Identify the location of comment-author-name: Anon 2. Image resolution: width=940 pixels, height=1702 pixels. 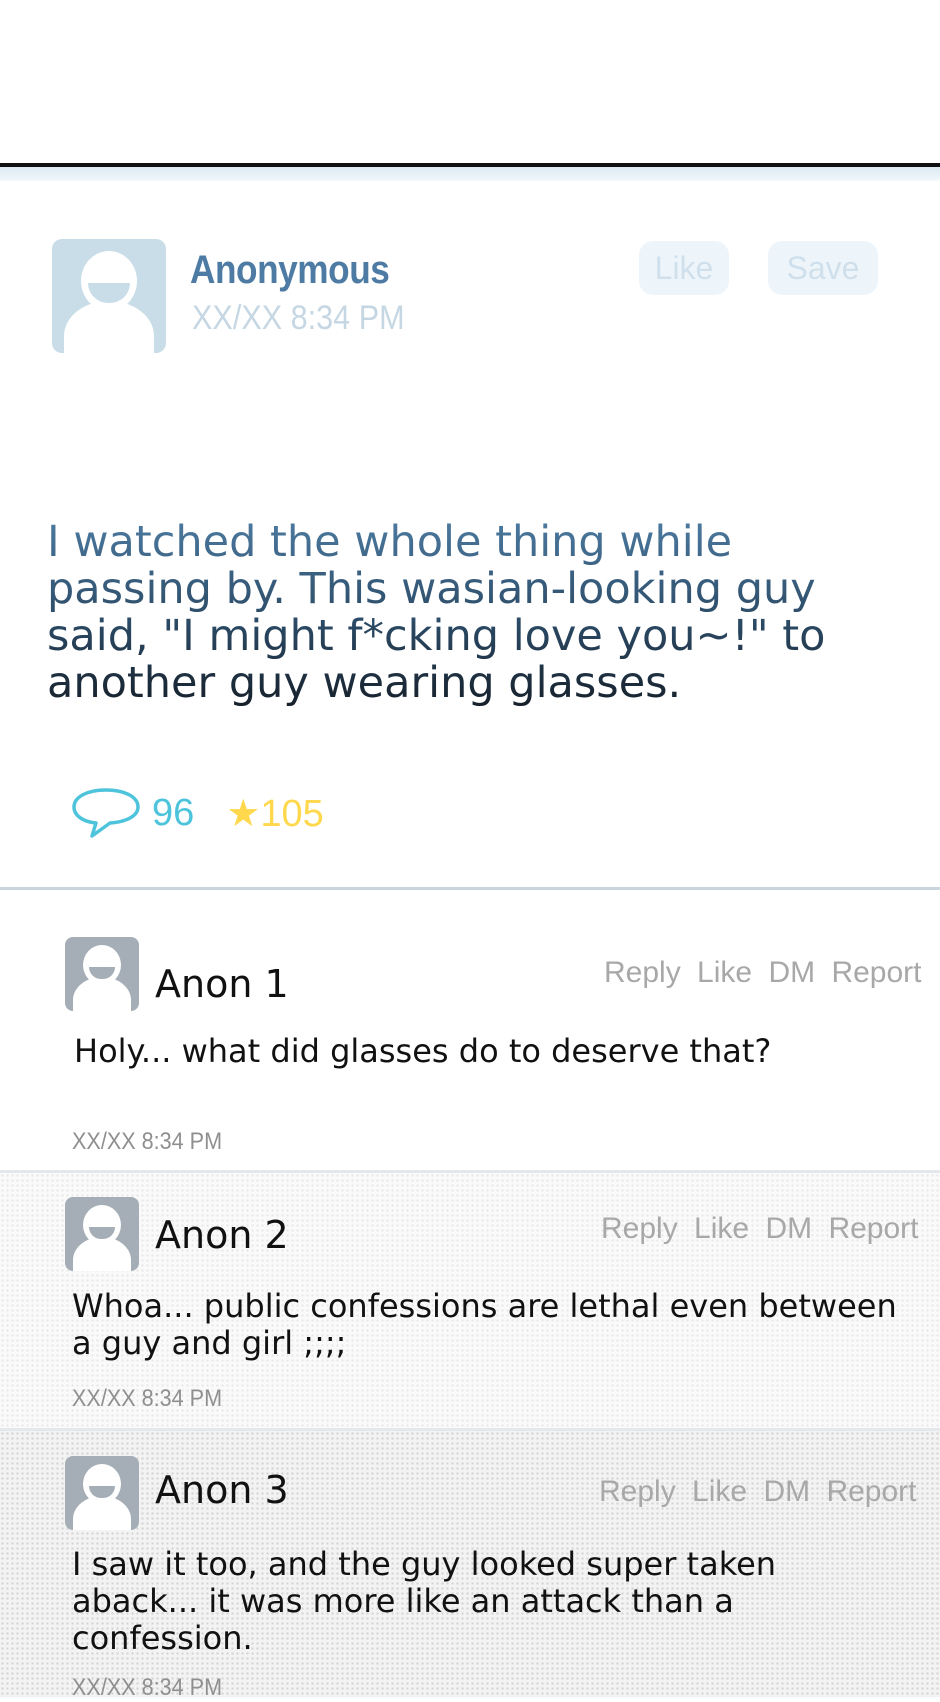
(222, 1235).